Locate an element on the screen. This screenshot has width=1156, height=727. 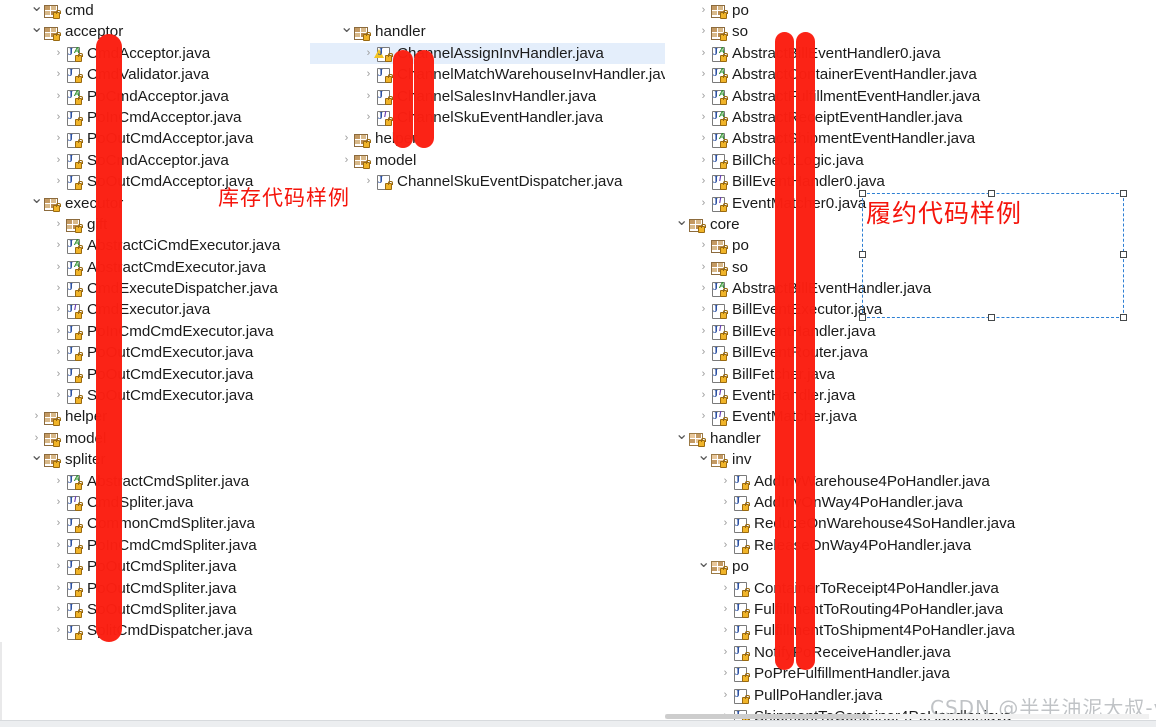
tree-file-row: › PoOutCmdExecutor.java is located at coordinates (165, 352).